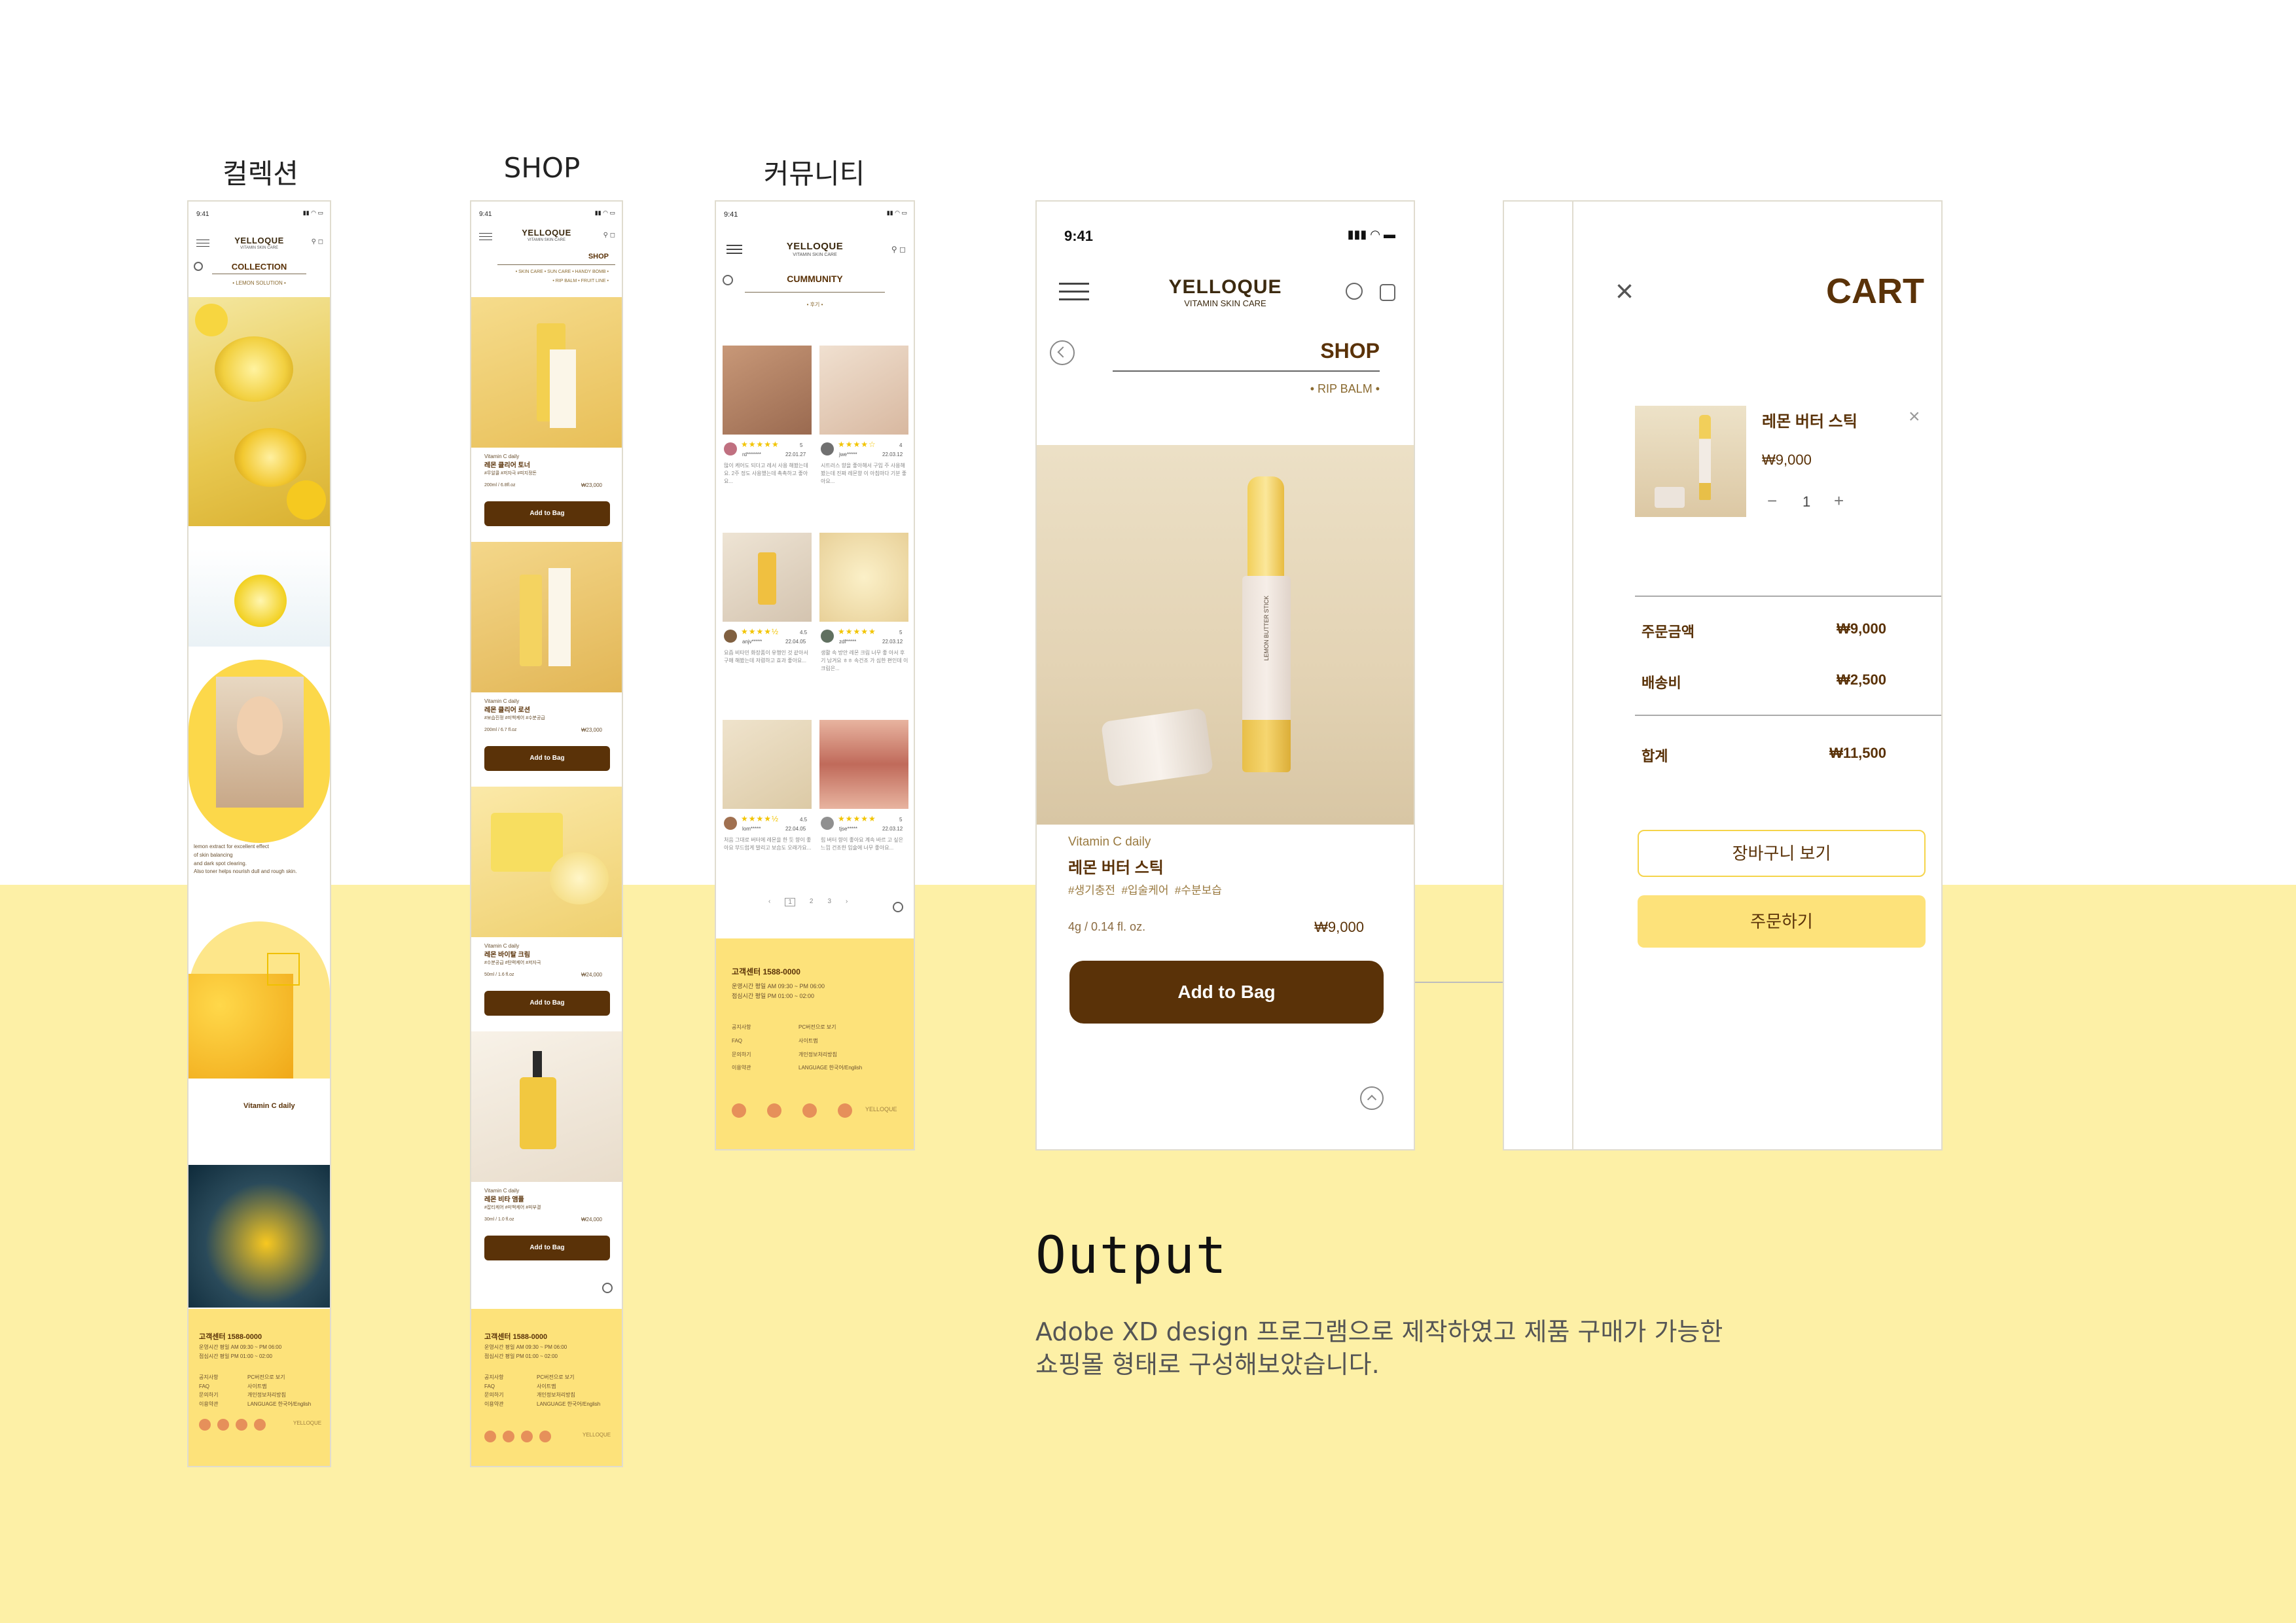 This screenshot has height=1623, width=2296. Describe the element at coordinates (259, 1236) in the screenshot. I see `lemon-water-photo` at that location.